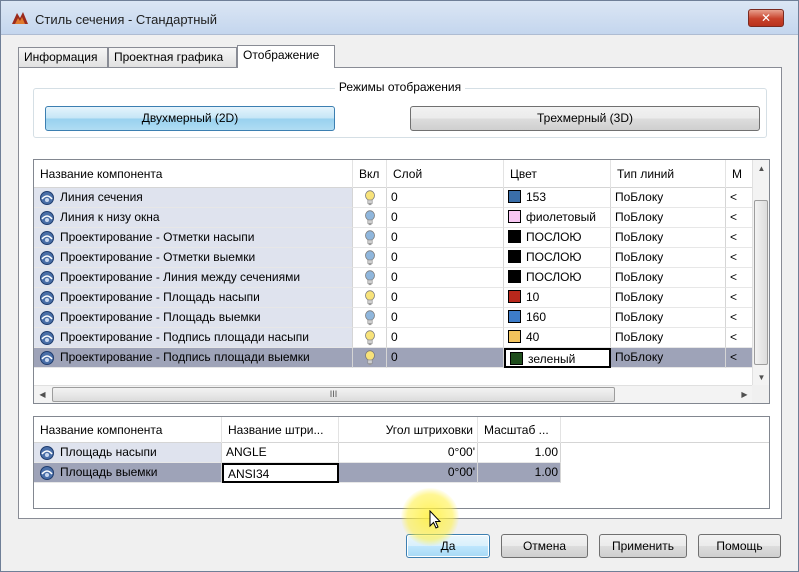  What do you see at coordinates (408, 430) in the screenshot?
I see `col-header-hatch-angle: Угол штриховки` at bounding box center [408, 430].